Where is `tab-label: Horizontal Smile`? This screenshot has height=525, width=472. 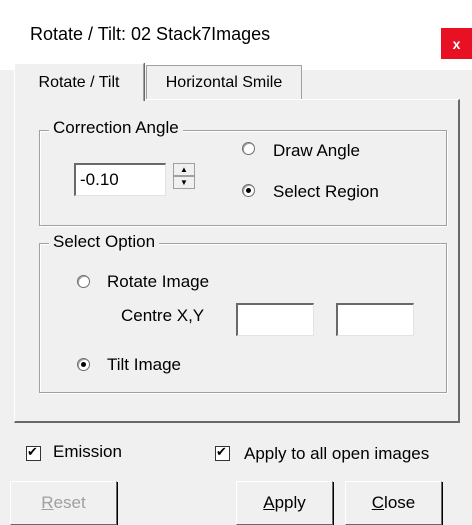 tab-label: Horizontal Smile is located at coordinates (224, 82).